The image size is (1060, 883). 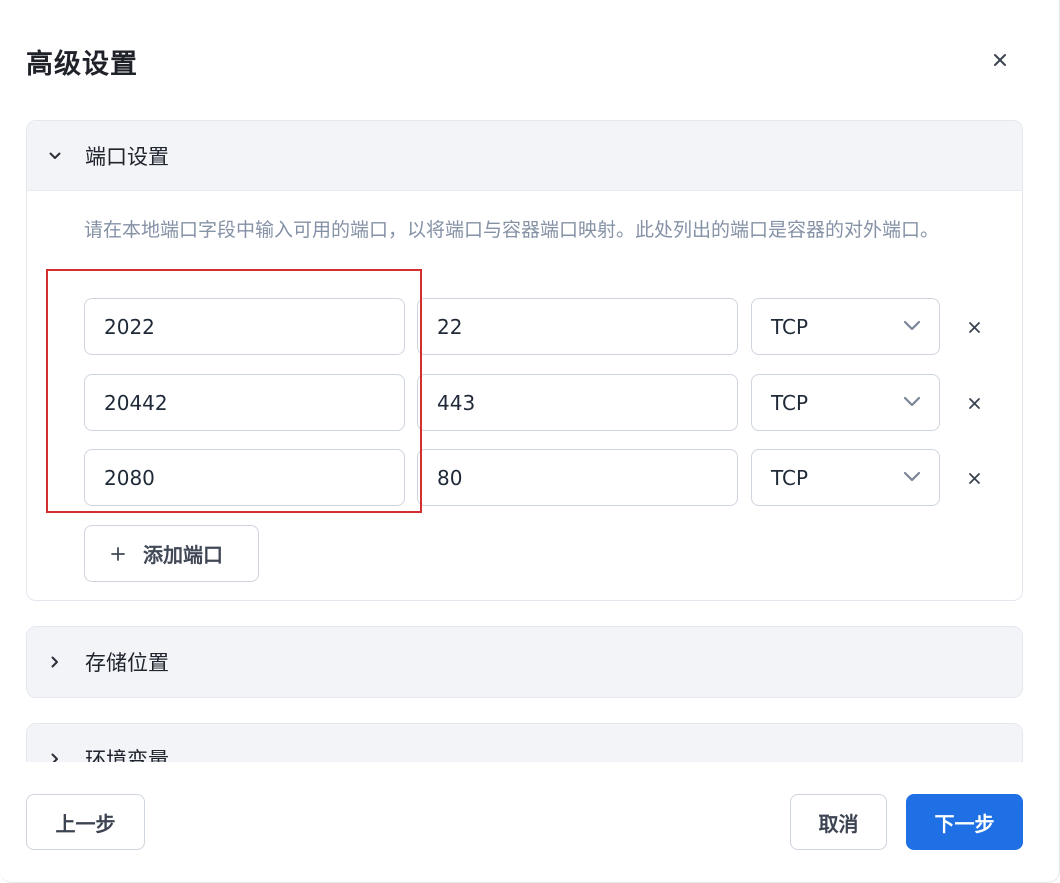 I want to click on section-header-environment-variables: 环境变量, so click(x=524, y=743).